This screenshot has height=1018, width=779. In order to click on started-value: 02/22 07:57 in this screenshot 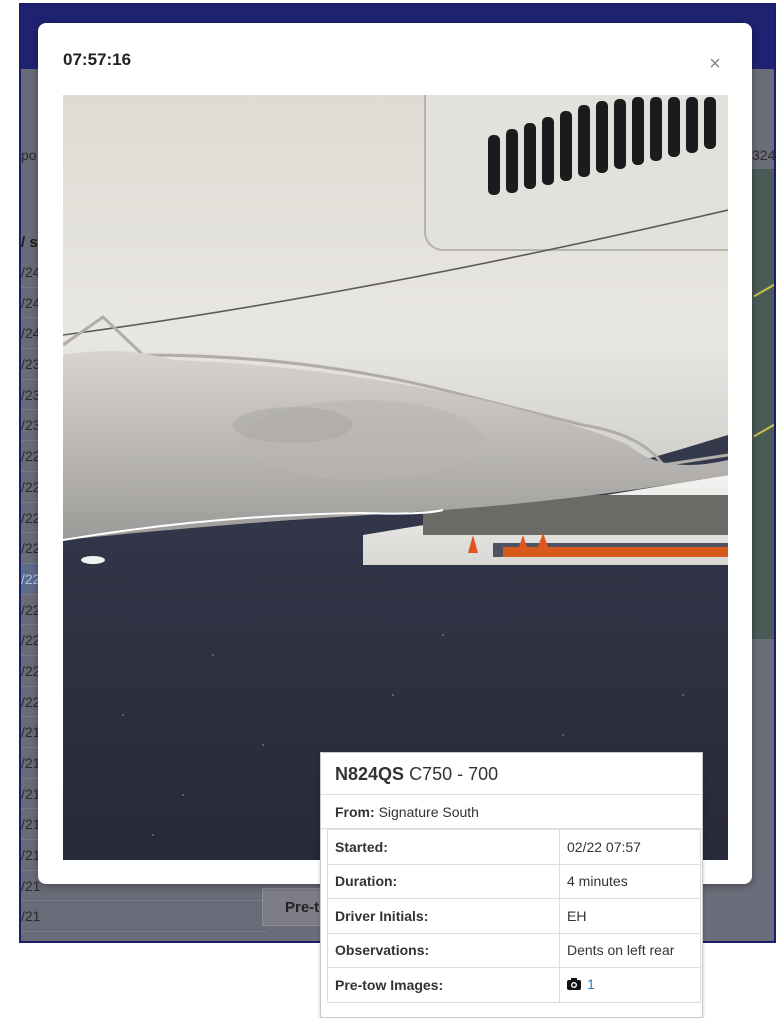, I will do `click(630, 847)`.